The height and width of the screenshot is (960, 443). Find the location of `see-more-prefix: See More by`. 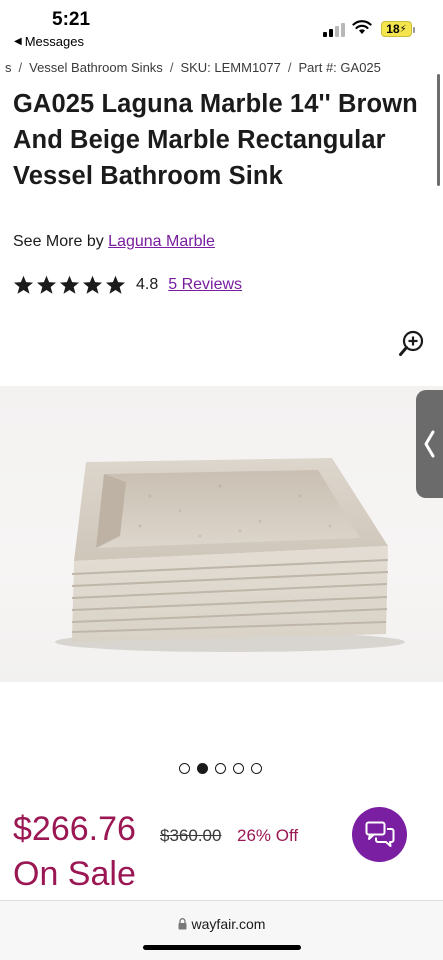

see-more-prefix: See More by is located at coordinates (58, 241).